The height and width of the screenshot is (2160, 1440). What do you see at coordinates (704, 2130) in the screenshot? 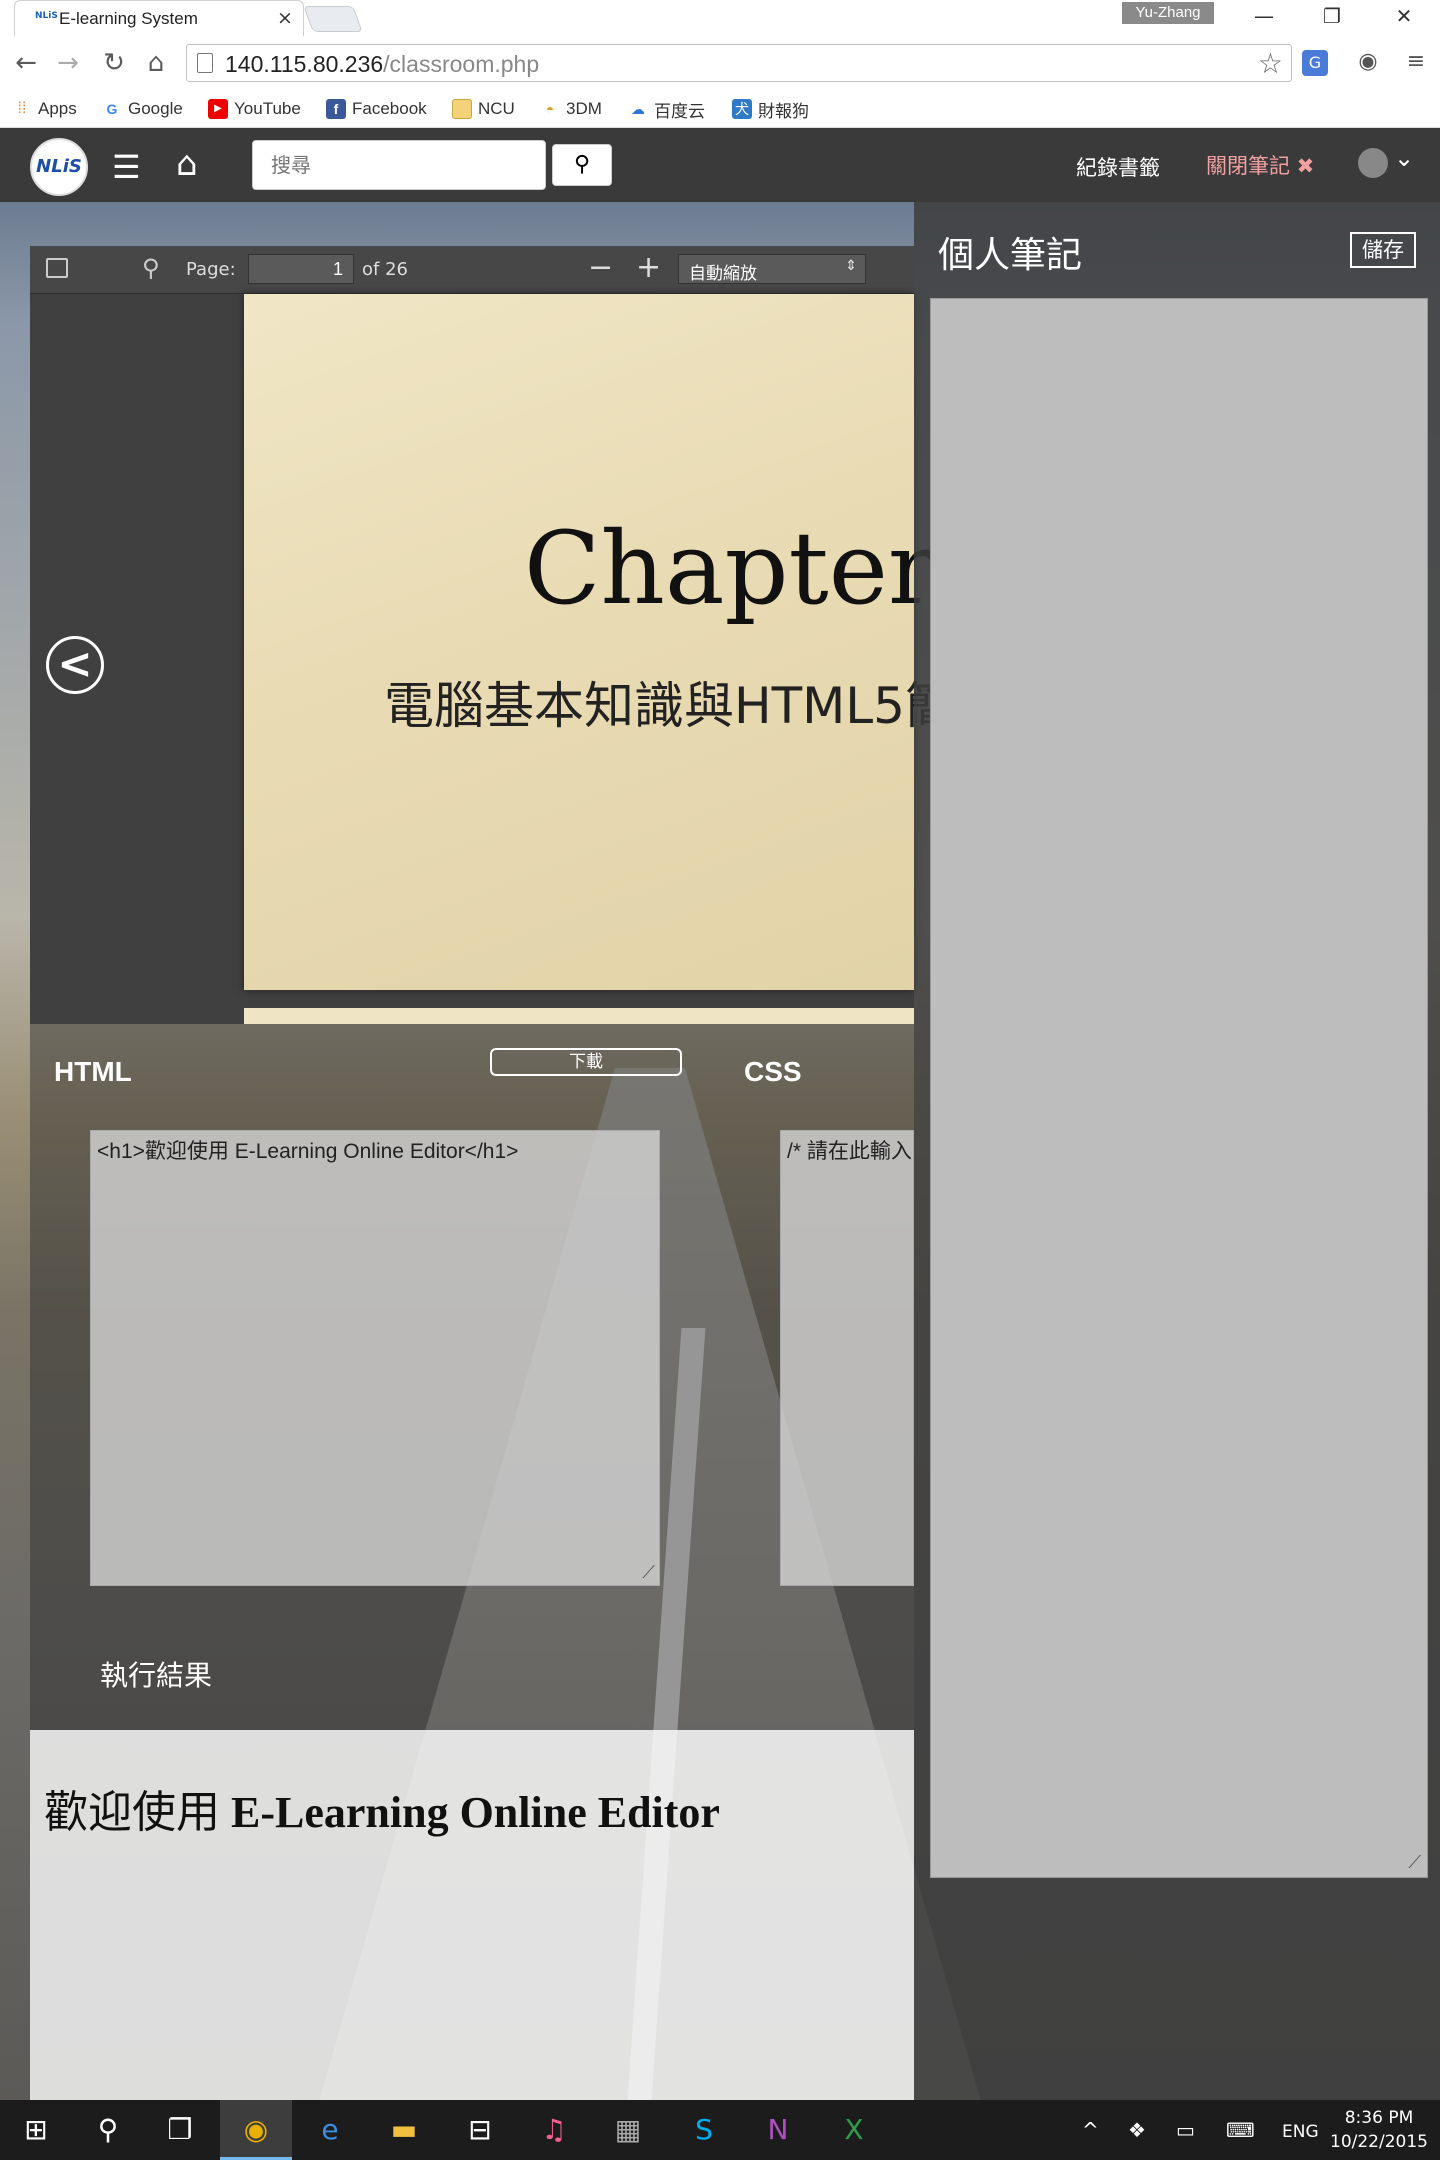
I see `skype-icon: S` at bounding box center [704, 2130].